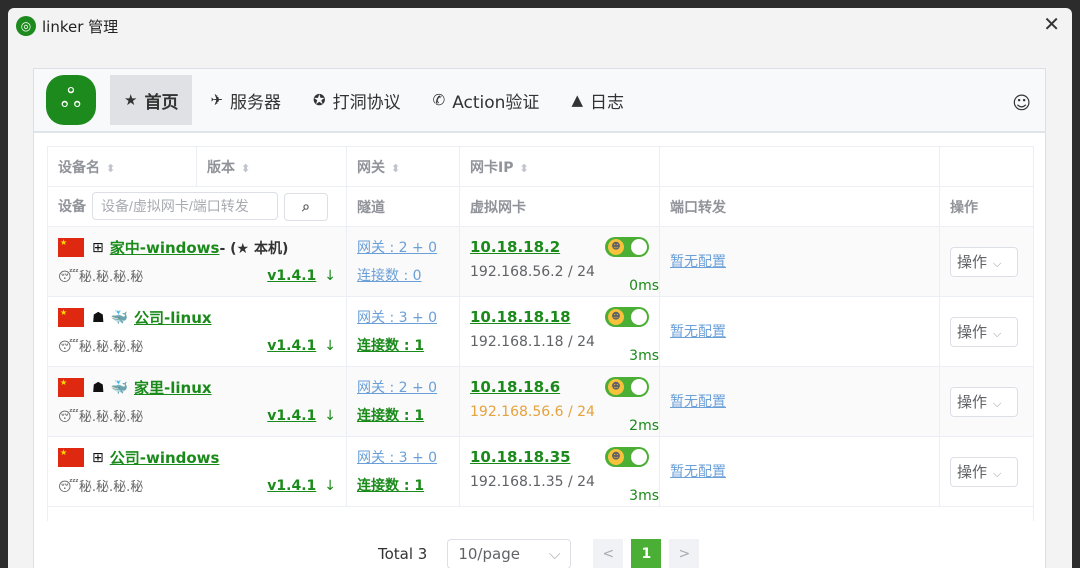 The image size is (1080, 568). I want to click on col-ops: 操作, so click(986, 206).